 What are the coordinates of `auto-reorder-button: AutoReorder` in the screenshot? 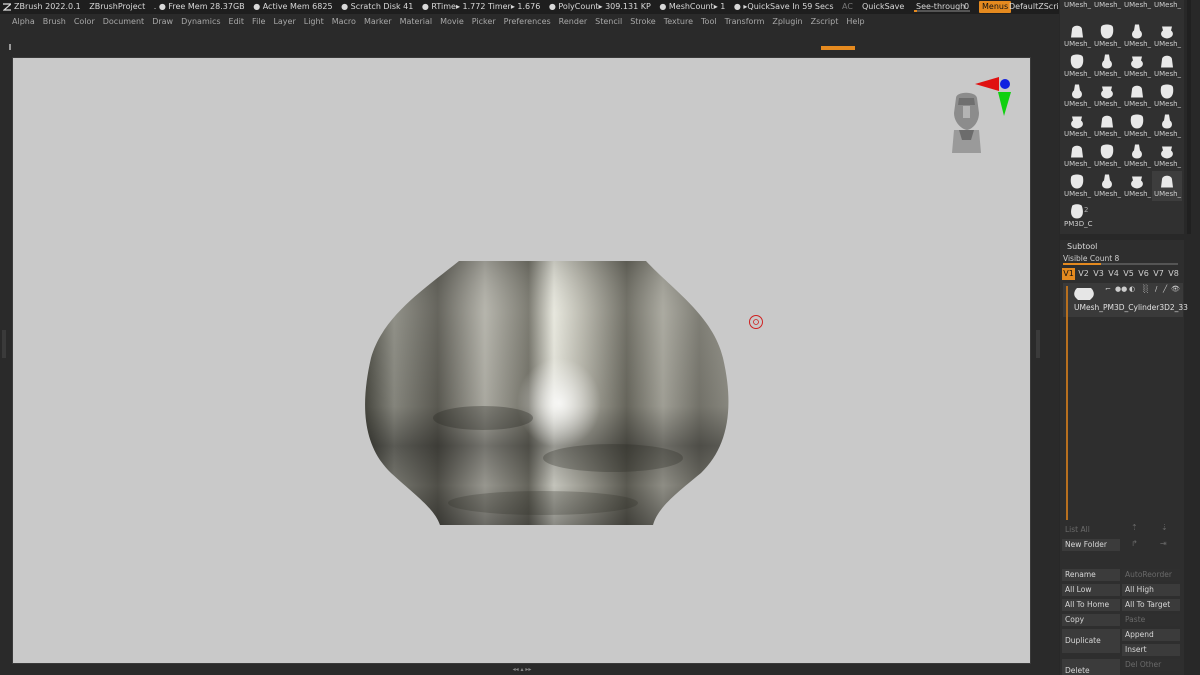 It's located at (1151, 575).